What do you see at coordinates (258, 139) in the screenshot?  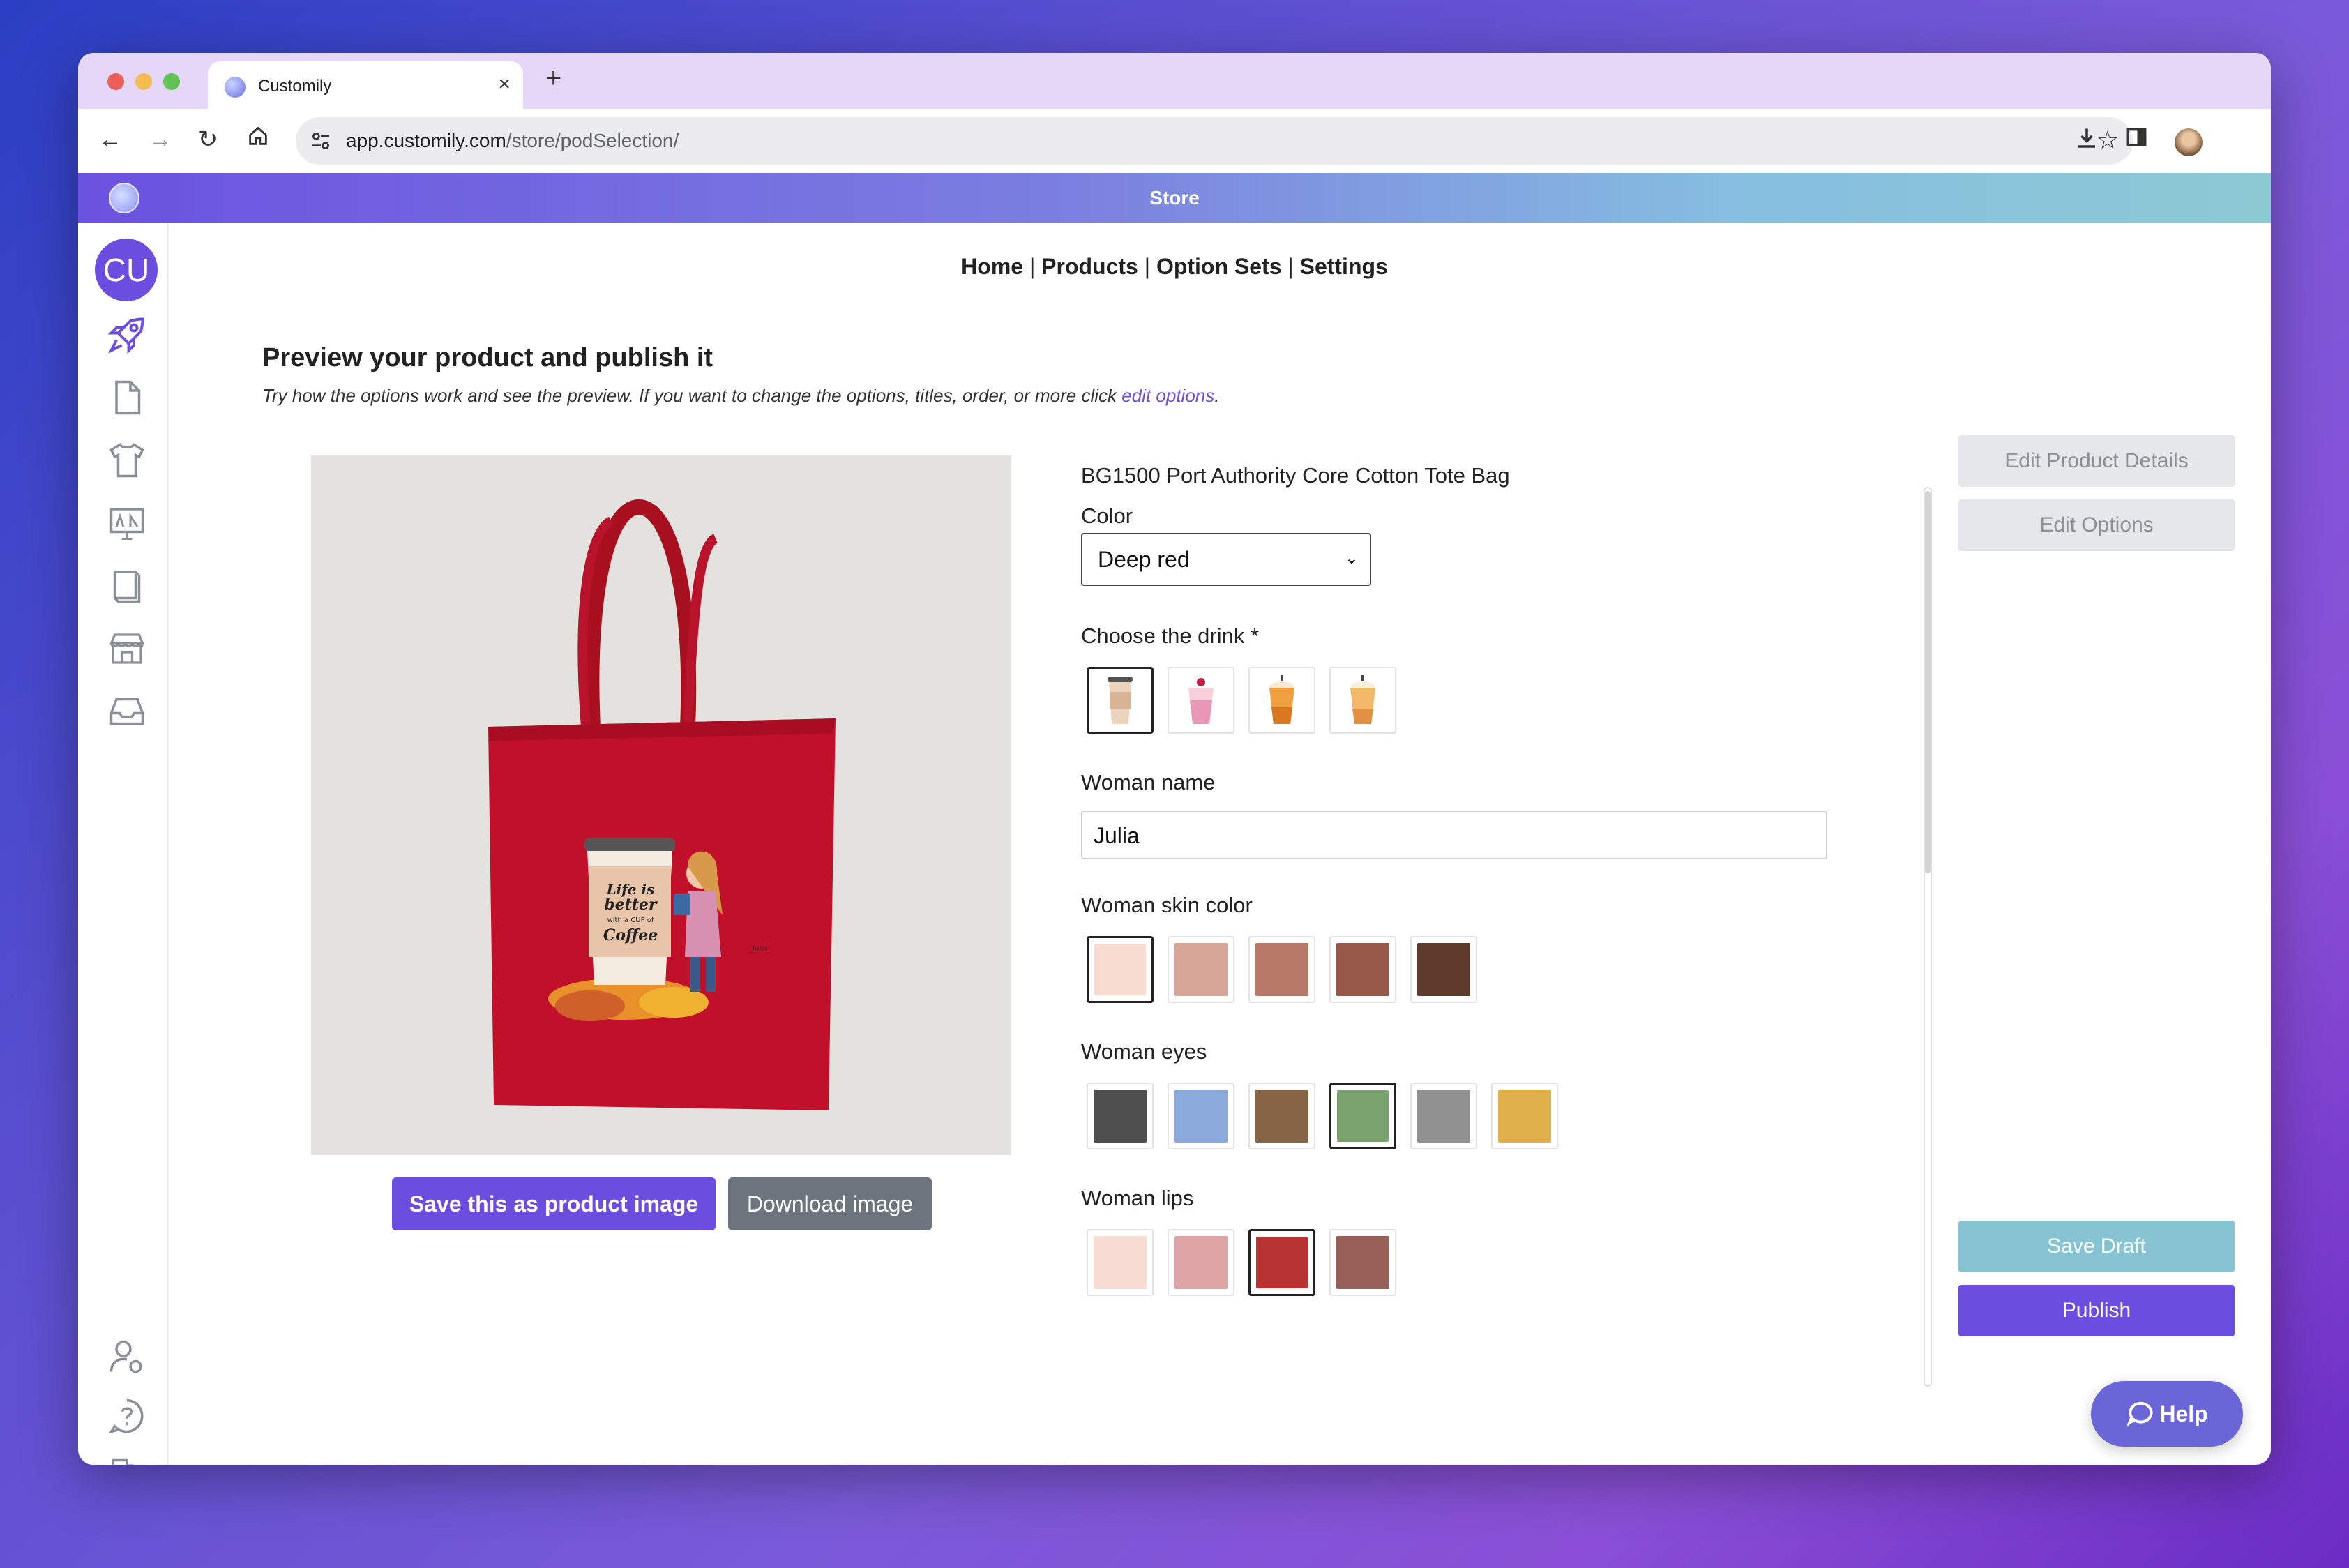 I see `home-icon` at bounding box center [258, 139].